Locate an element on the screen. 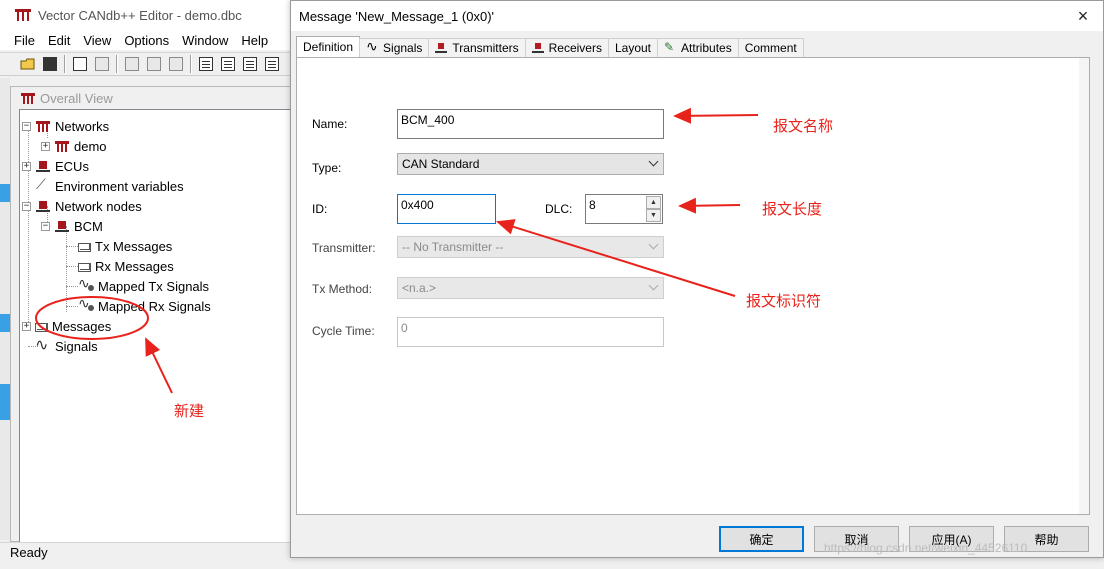  message-icon is located at coordinates (84, 247).